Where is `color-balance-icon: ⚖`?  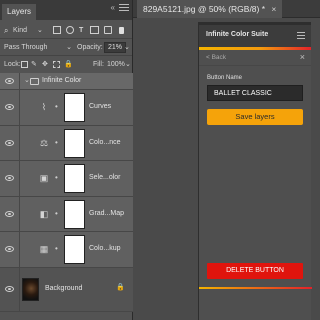
color-balance-icon: ⚖ is located at coordinates (44, 142).